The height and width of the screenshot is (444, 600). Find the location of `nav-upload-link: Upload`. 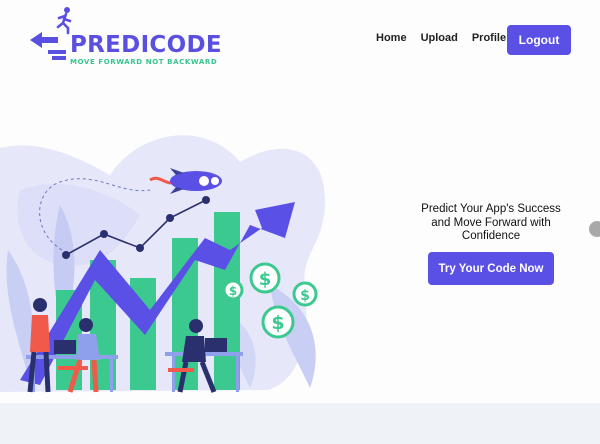

nav-upload-link: Upload is located at coordinates (439, 38).